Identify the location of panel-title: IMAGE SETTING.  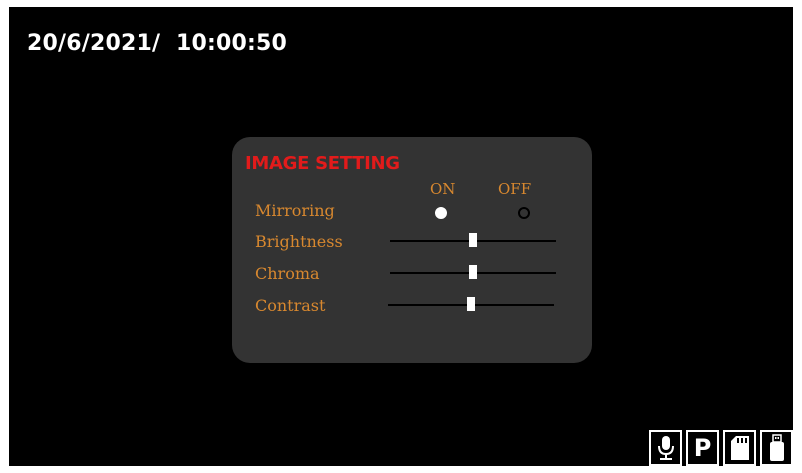
(322, 163).